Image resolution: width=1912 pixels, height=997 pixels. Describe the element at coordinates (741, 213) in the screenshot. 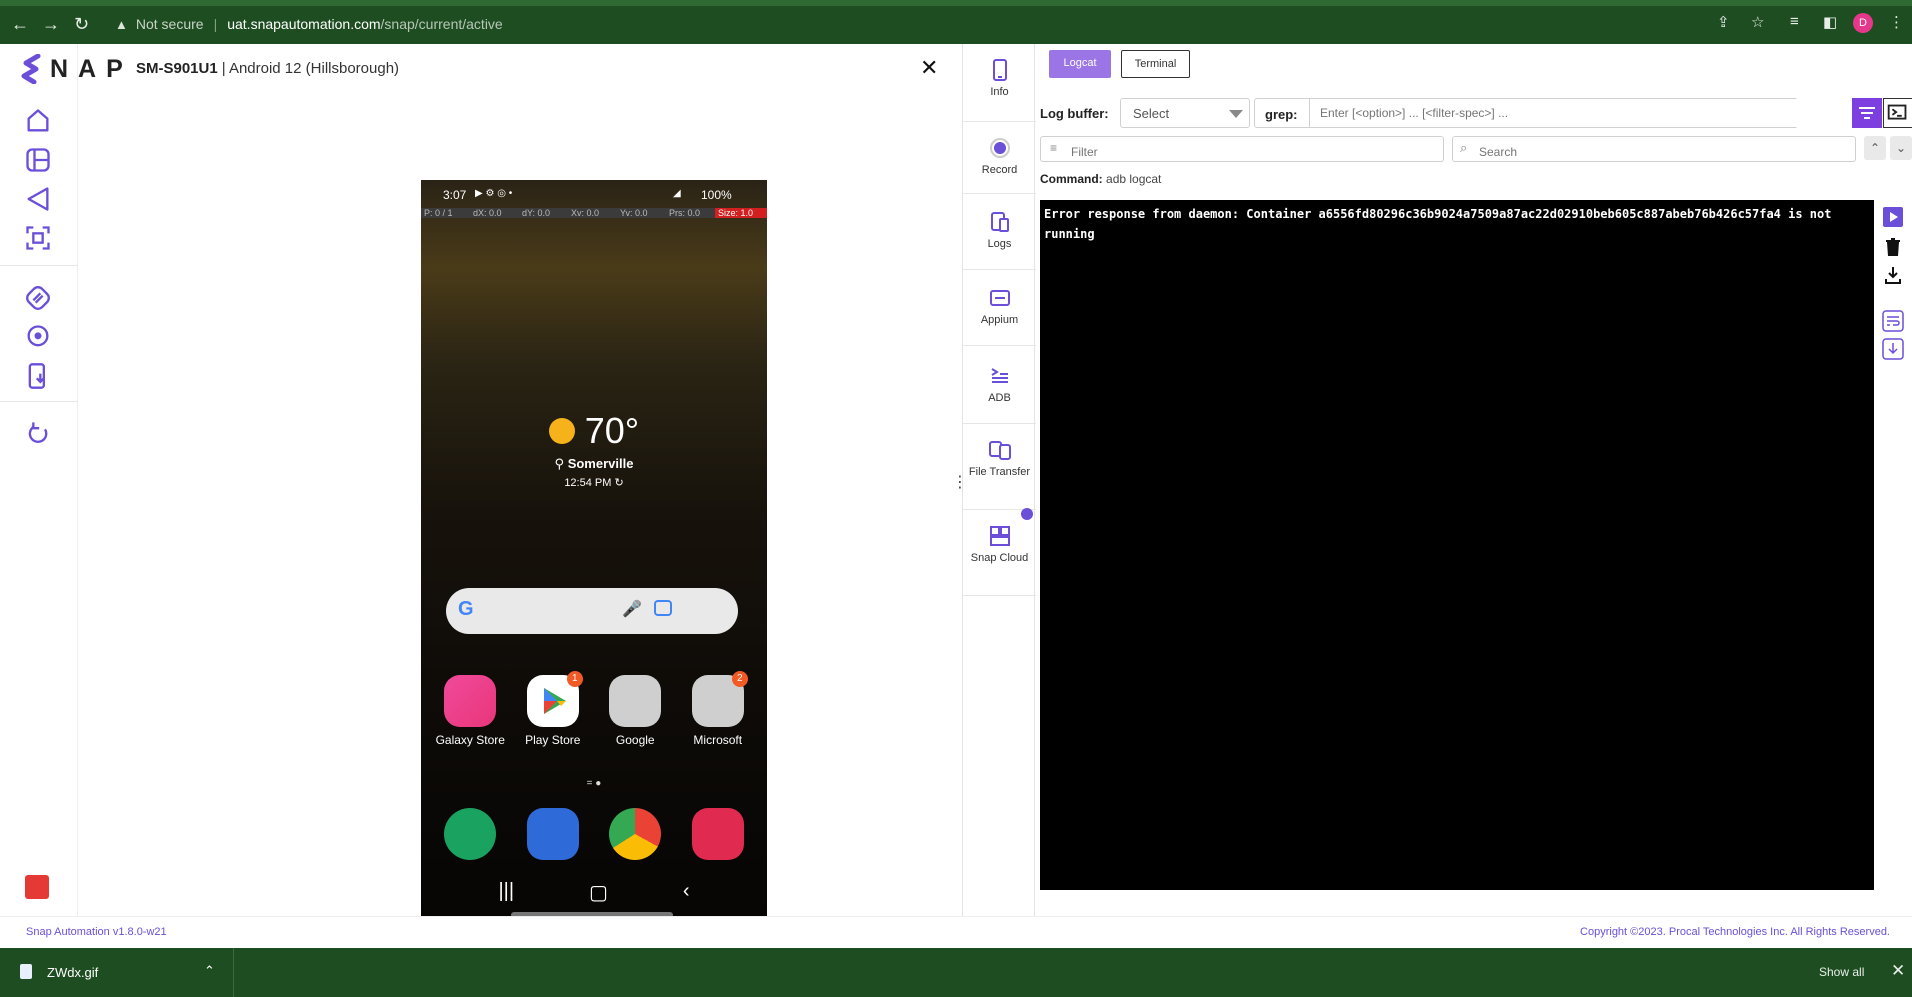

I see `pointer-size: Size: 1.0` at that location.